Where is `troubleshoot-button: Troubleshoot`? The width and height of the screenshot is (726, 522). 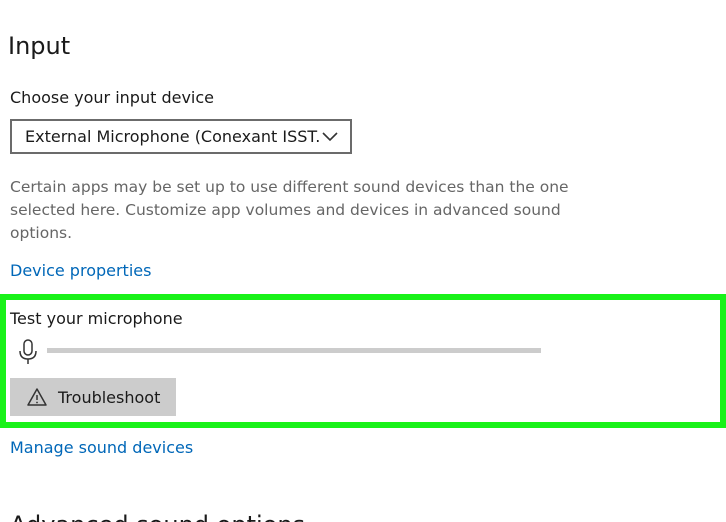 troubleshoot-button: Troubleshoot is located at coordinates (93, 397).